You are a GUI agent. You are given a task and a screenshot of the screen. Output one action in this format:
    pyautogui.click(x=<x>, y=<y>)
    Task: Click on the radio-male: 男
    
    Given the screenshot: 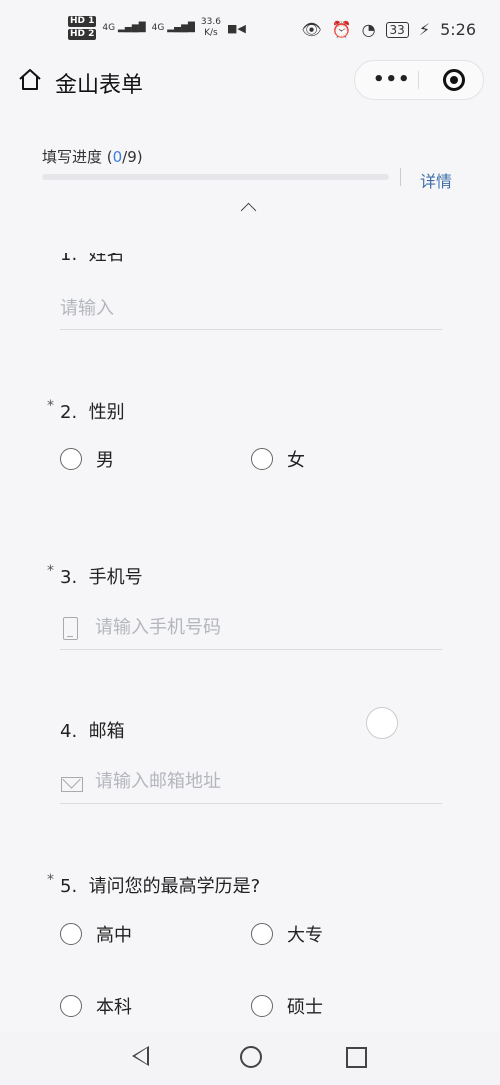 What is the action you would take?
    pyautogui.click(x=87, y=459)
    